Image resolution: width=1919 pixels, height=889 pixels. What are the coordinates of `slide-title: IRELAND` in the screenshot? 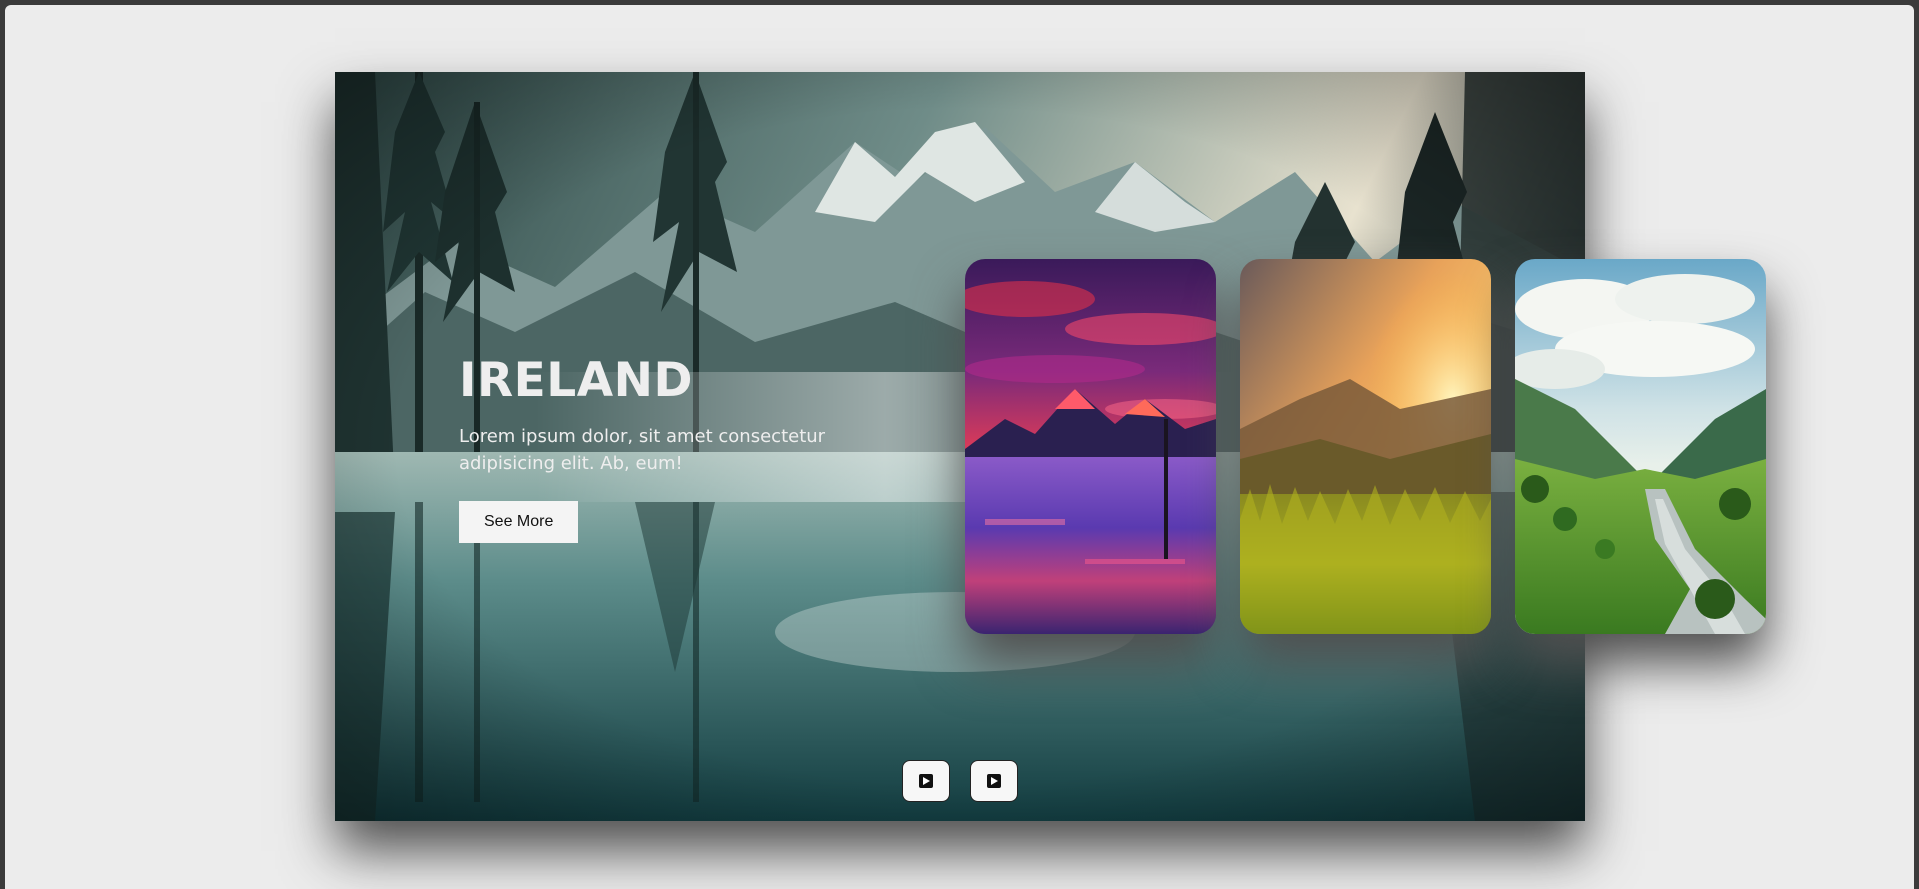 It's located at (576, 380).